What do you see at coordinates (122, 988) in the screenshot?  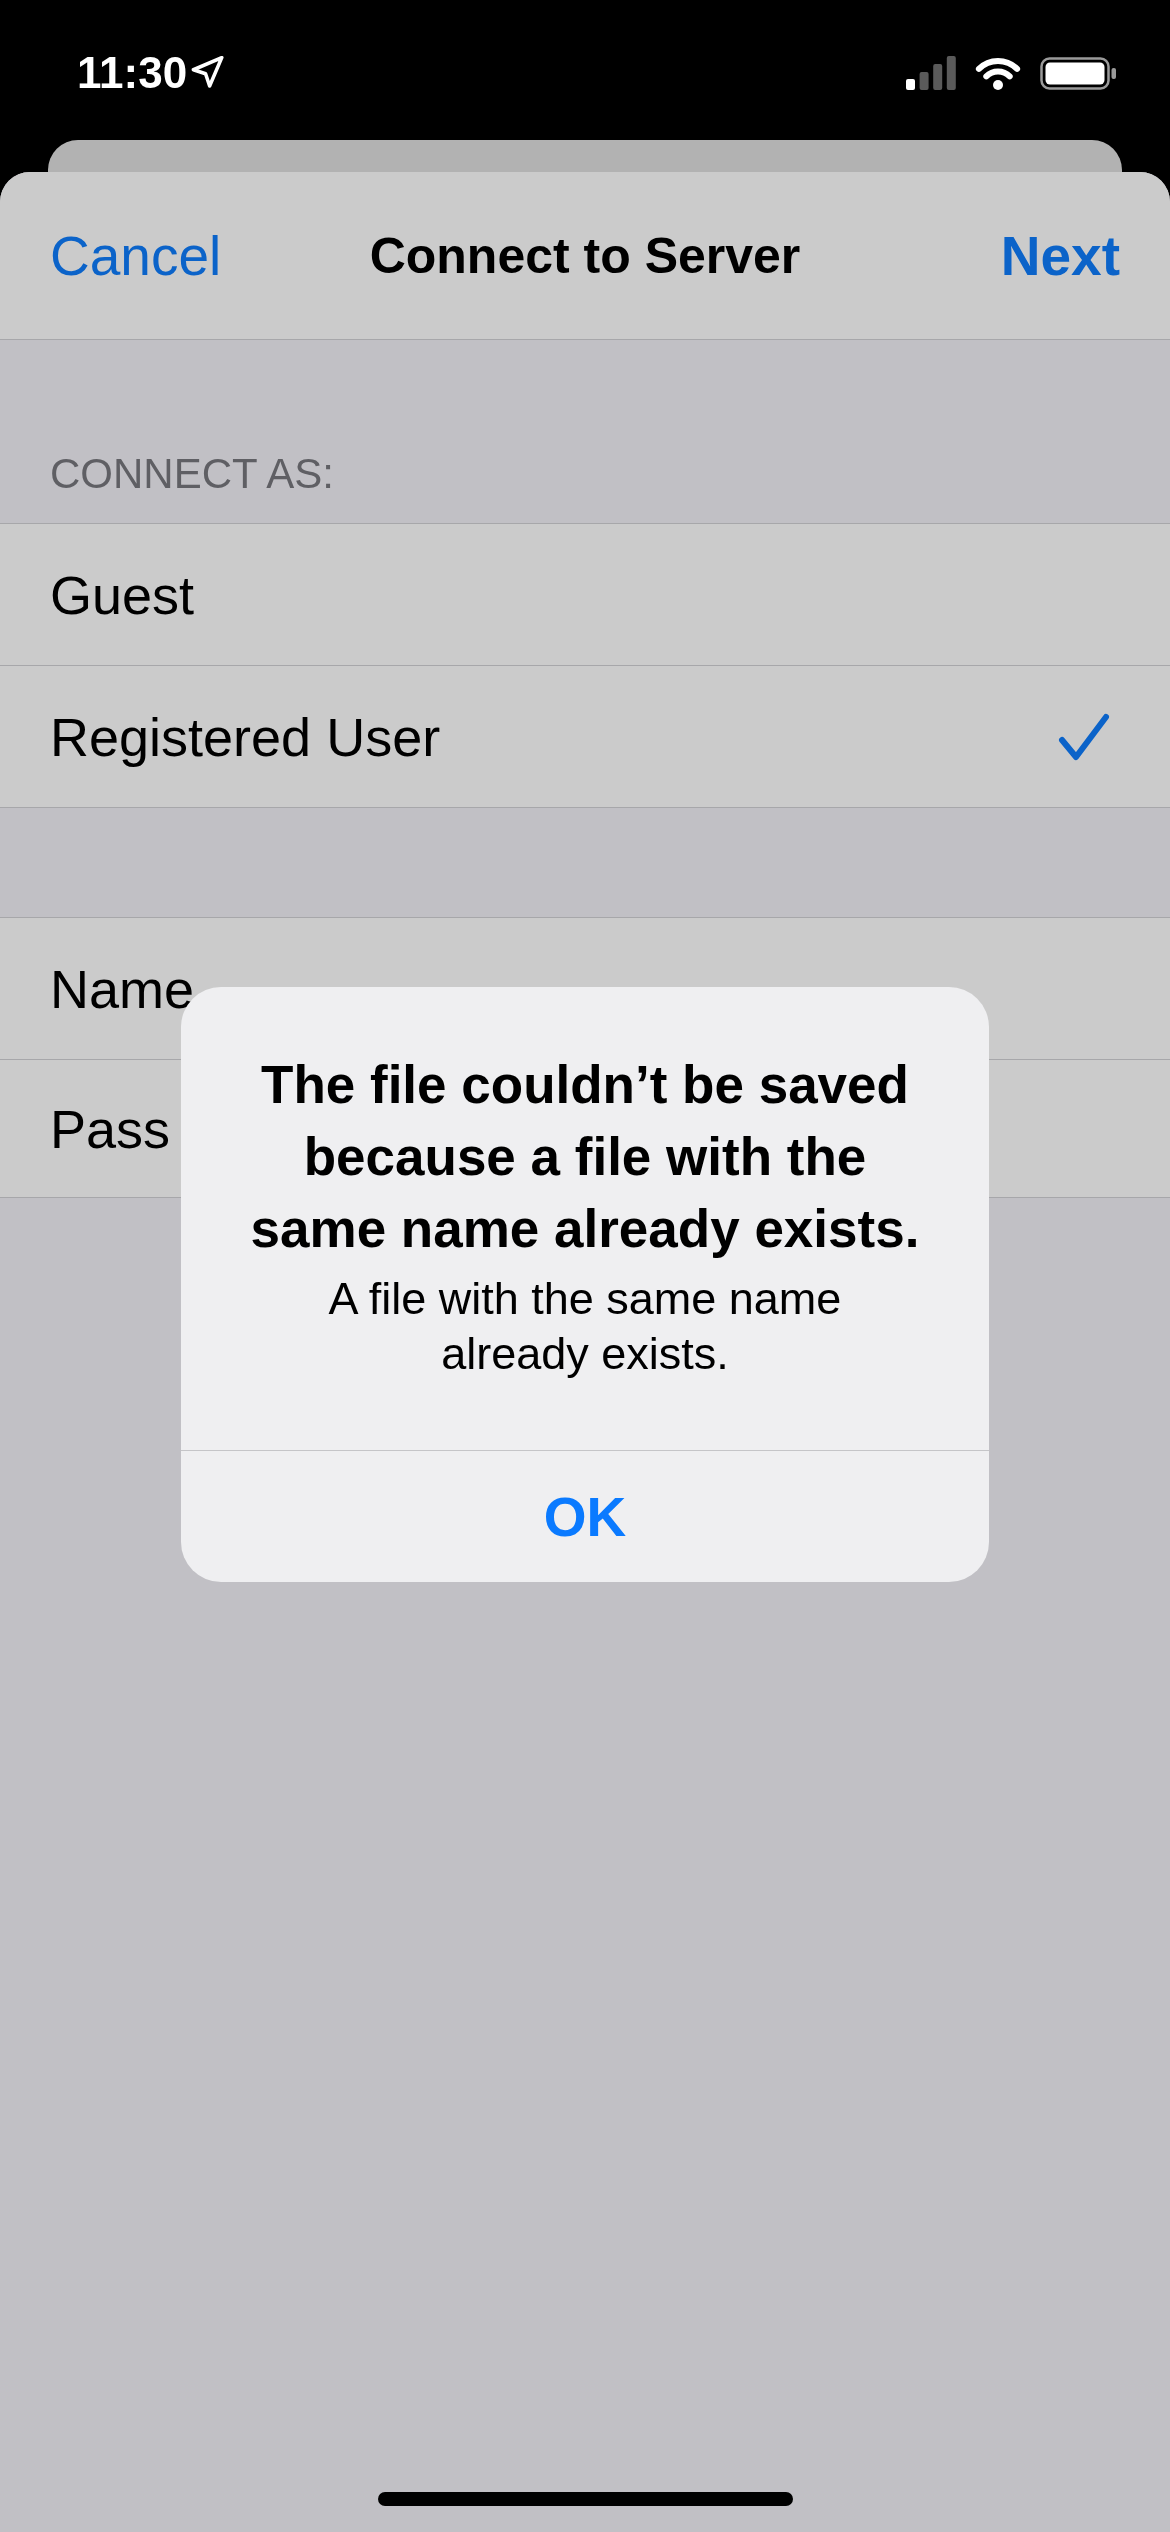 I see `field-label: Name` at bounding box center [122, 988].